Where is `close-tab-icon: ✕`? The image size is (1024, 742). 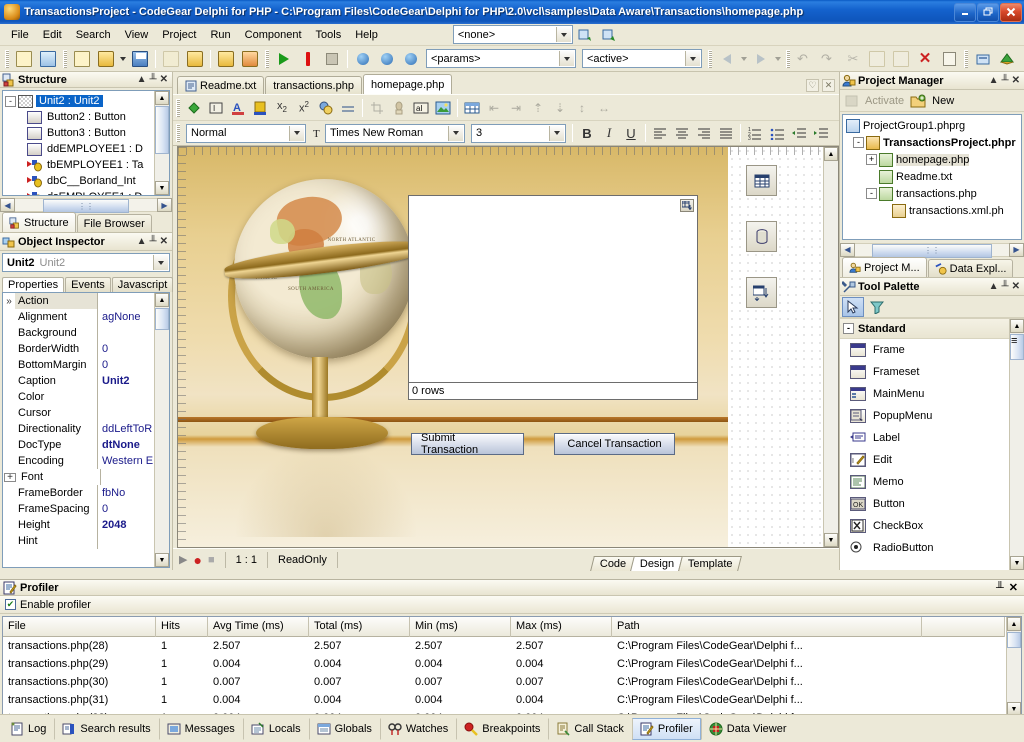 close-tab-icon: ✕ is located at coordinates (828, 85).